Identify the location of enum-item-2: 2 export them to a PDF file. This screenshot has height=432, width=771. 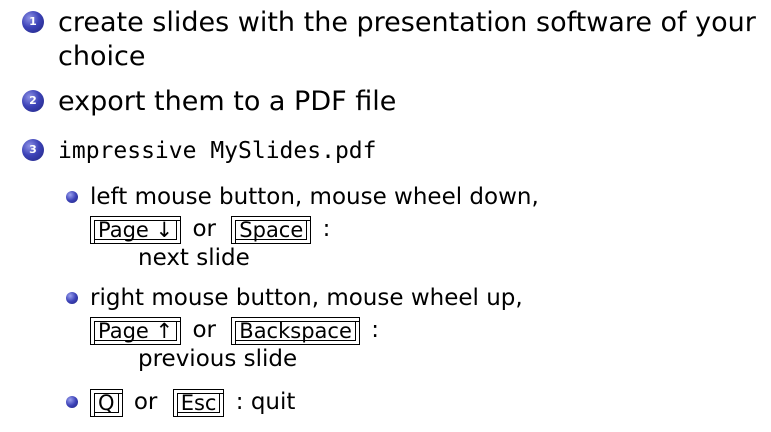
(390, 102).